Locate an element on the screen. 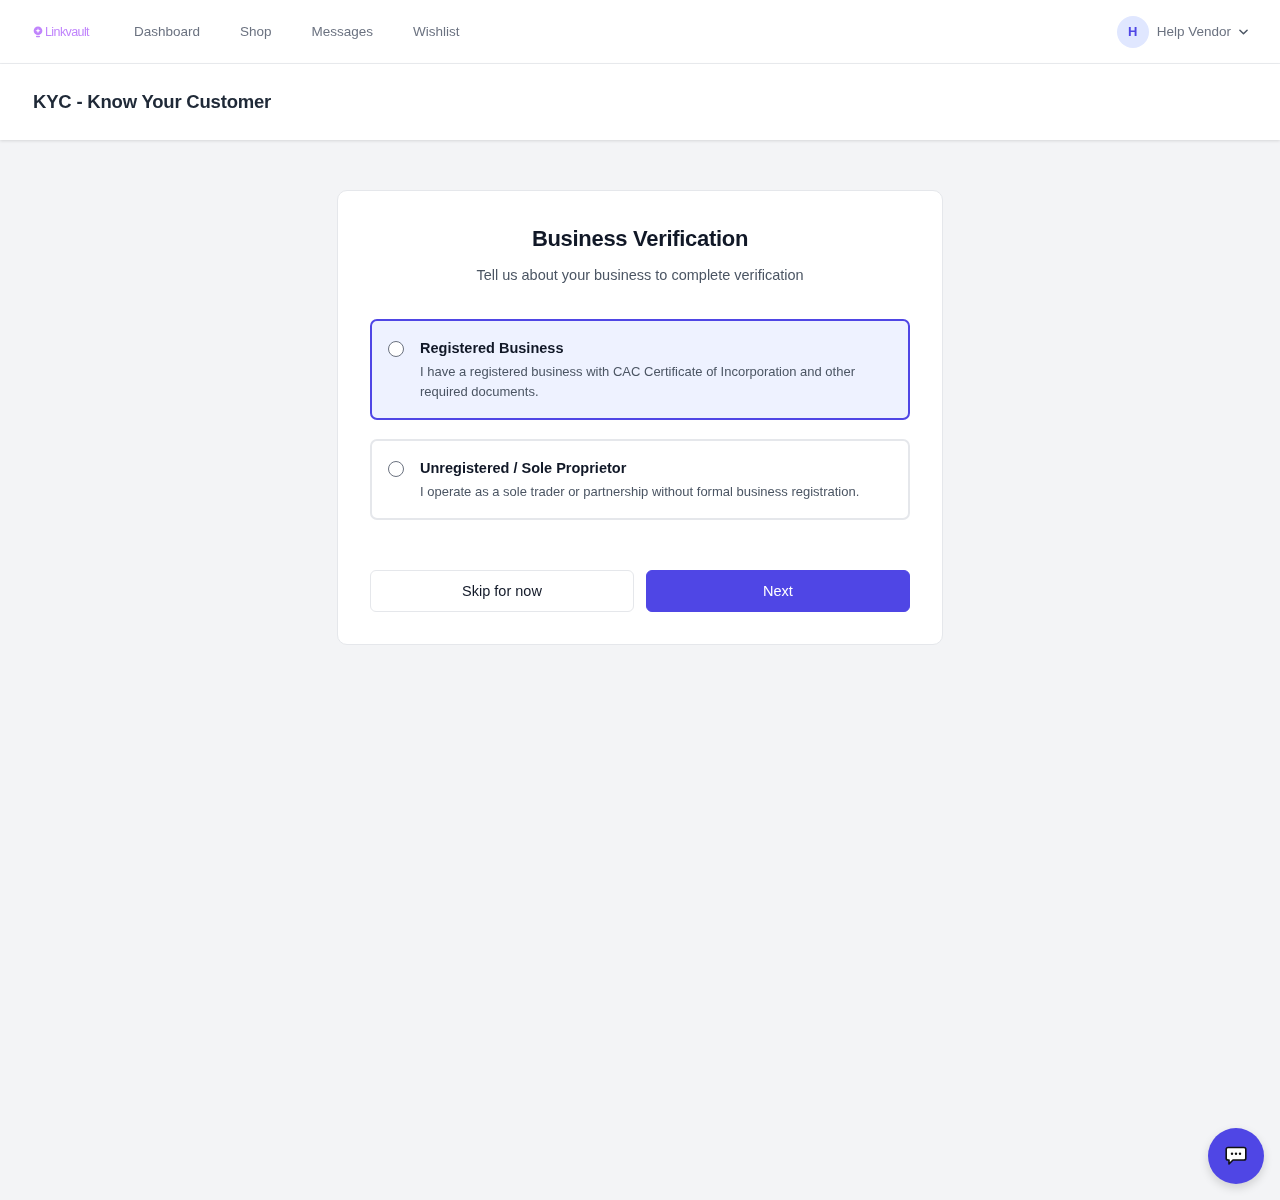  next-button: Next is located at coordinates (778, 591).